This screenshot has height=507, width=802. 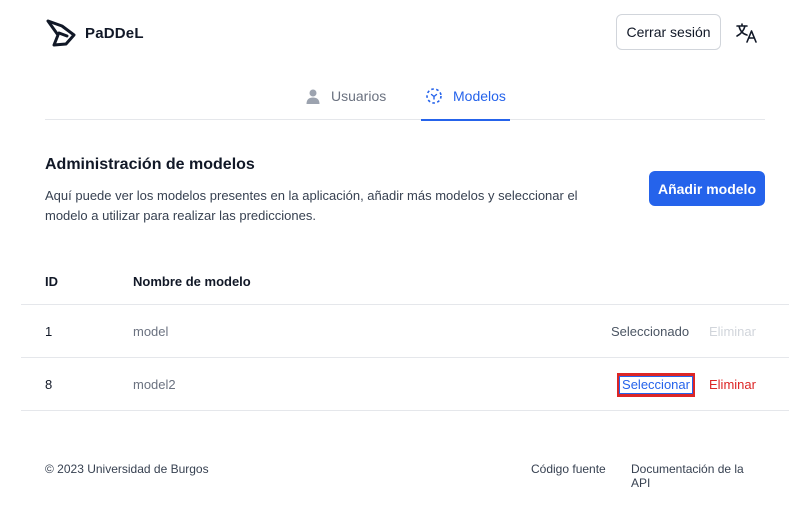 I want to click on translate-icon, so click(x=747, y=33).